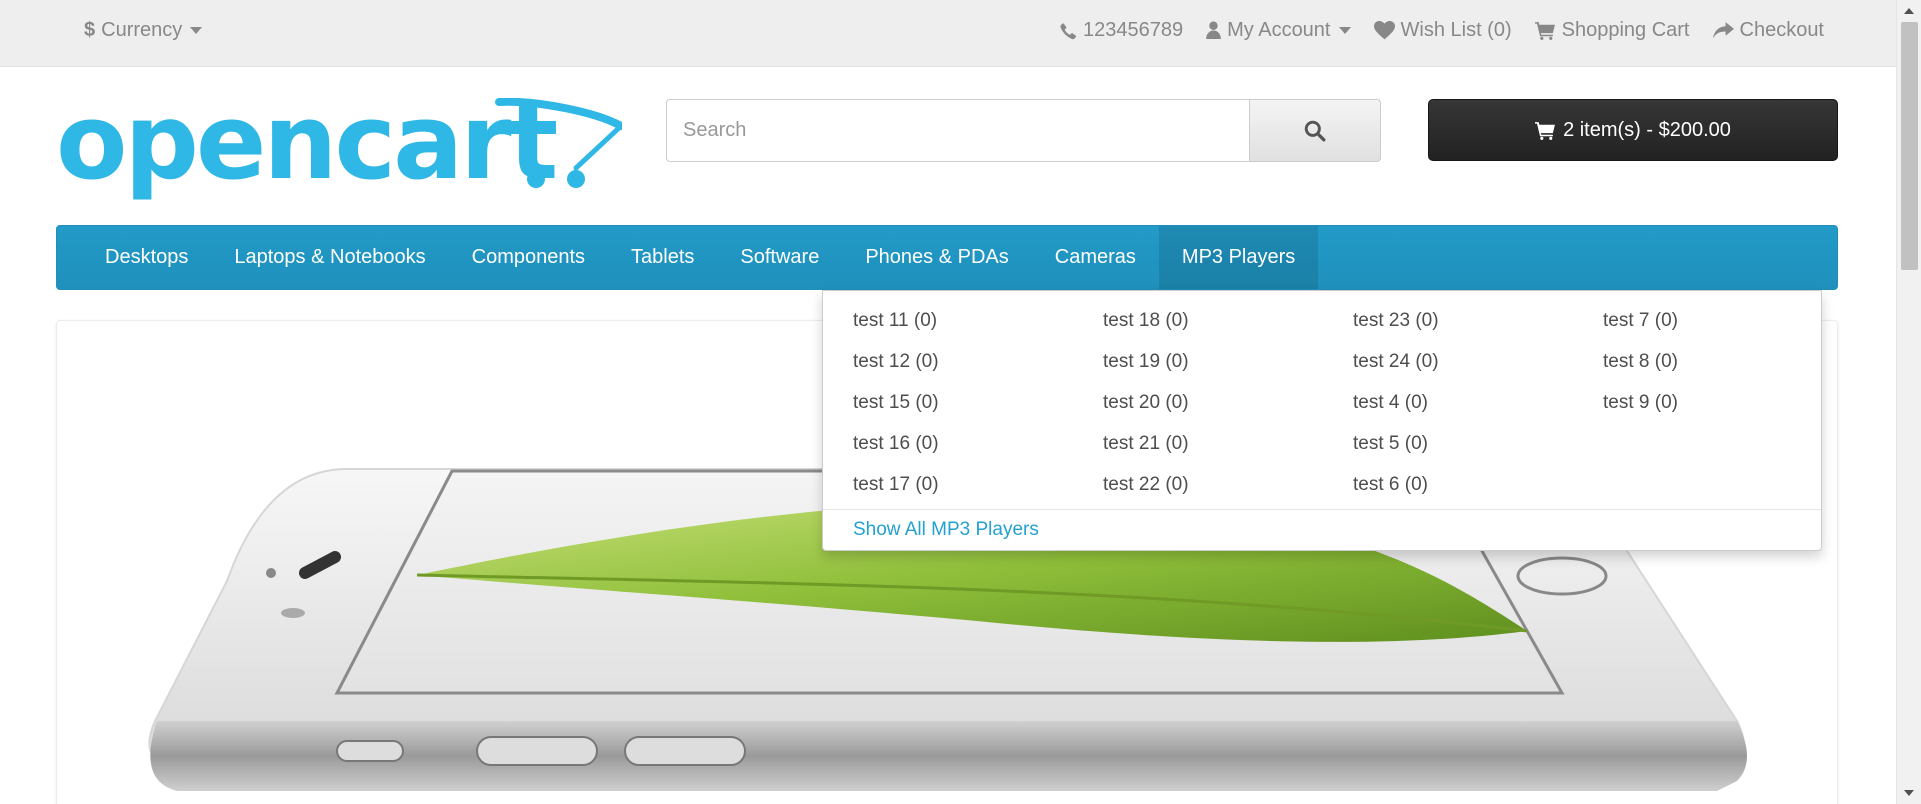 This screenshot has width=1921, height=804. Describe the element at coordinates (1728, 324) in the screenshot. I see `subcategory-link: test 7 (0)` at that location.